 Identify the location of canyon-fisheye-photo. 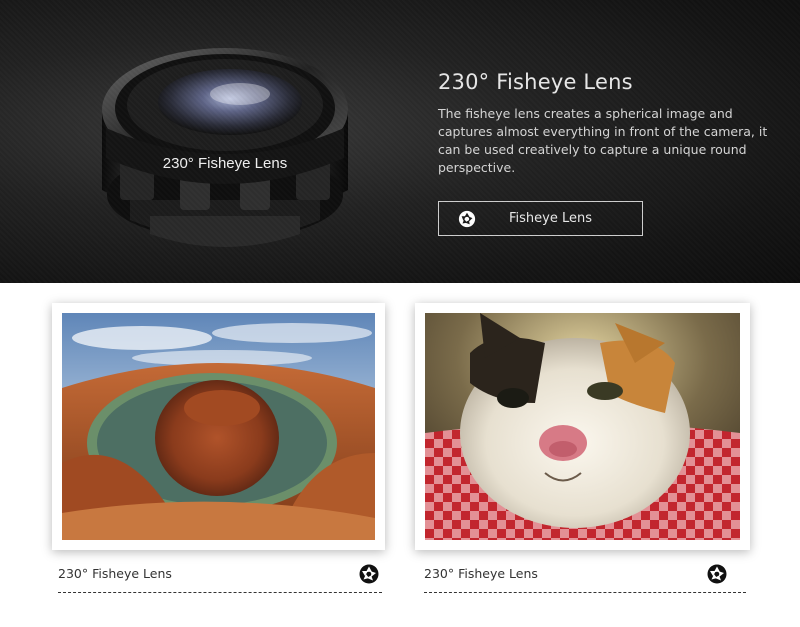
(218, 426).